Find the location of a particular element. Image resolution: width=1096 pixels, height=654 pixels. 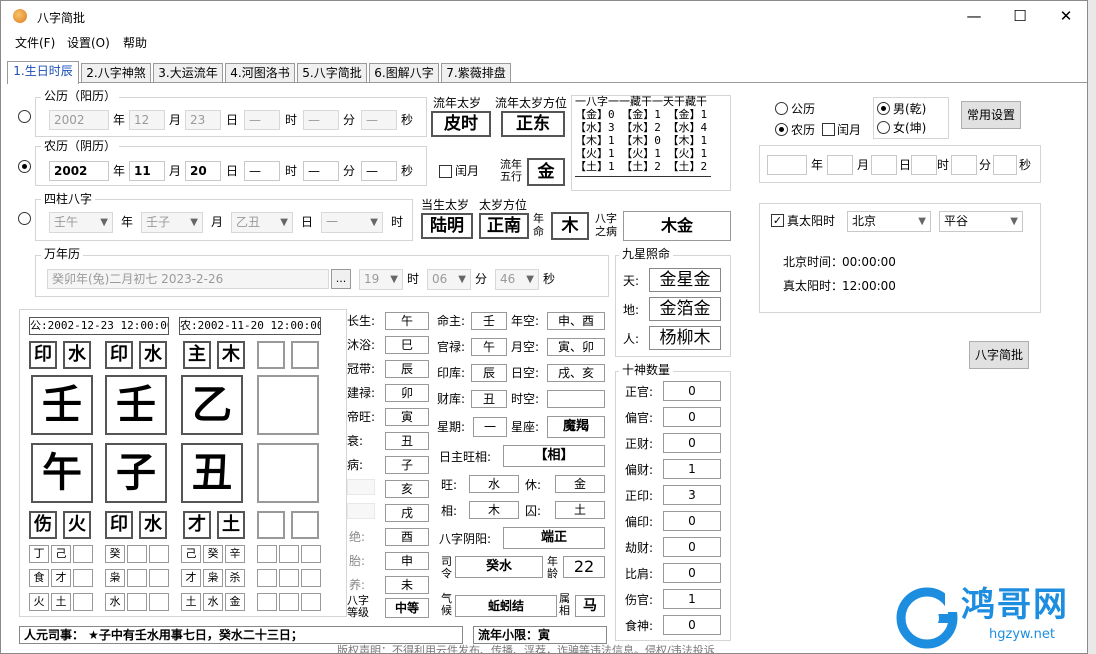

bazi-bing-value: 木金 is located at coordinates (677, 226).